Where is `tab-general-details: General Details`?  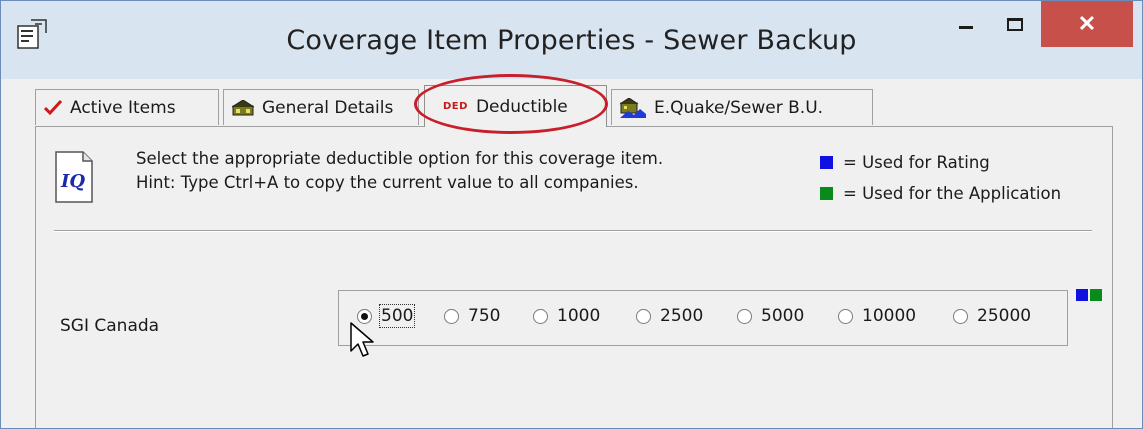 tab-general-details: General Details is located at coordinates (321, 107).